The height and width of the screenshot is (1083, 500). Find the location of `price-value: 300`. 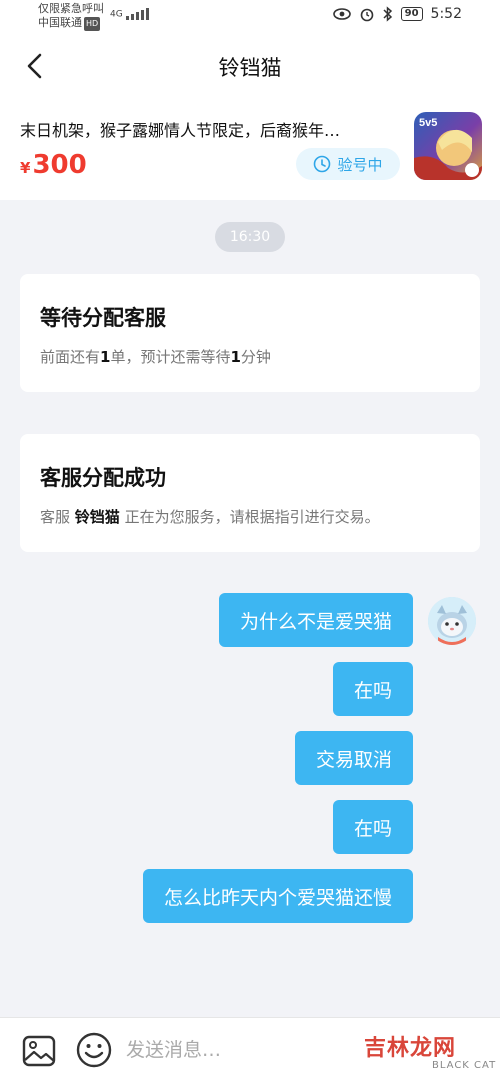

price-value: 300 is located at coordinates (59, 165).